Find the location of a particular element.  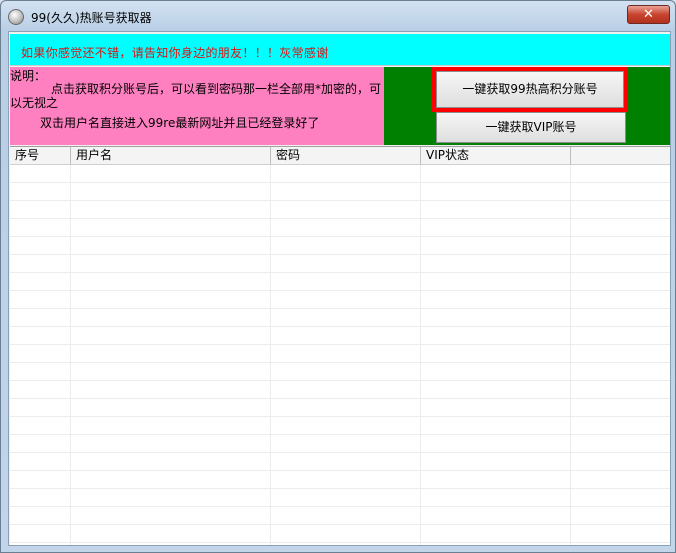

thanks-banner: 如果你感觉还不错，请告知你身边的朋友！！！灰常感谢 is located at coordinates (340, 50).